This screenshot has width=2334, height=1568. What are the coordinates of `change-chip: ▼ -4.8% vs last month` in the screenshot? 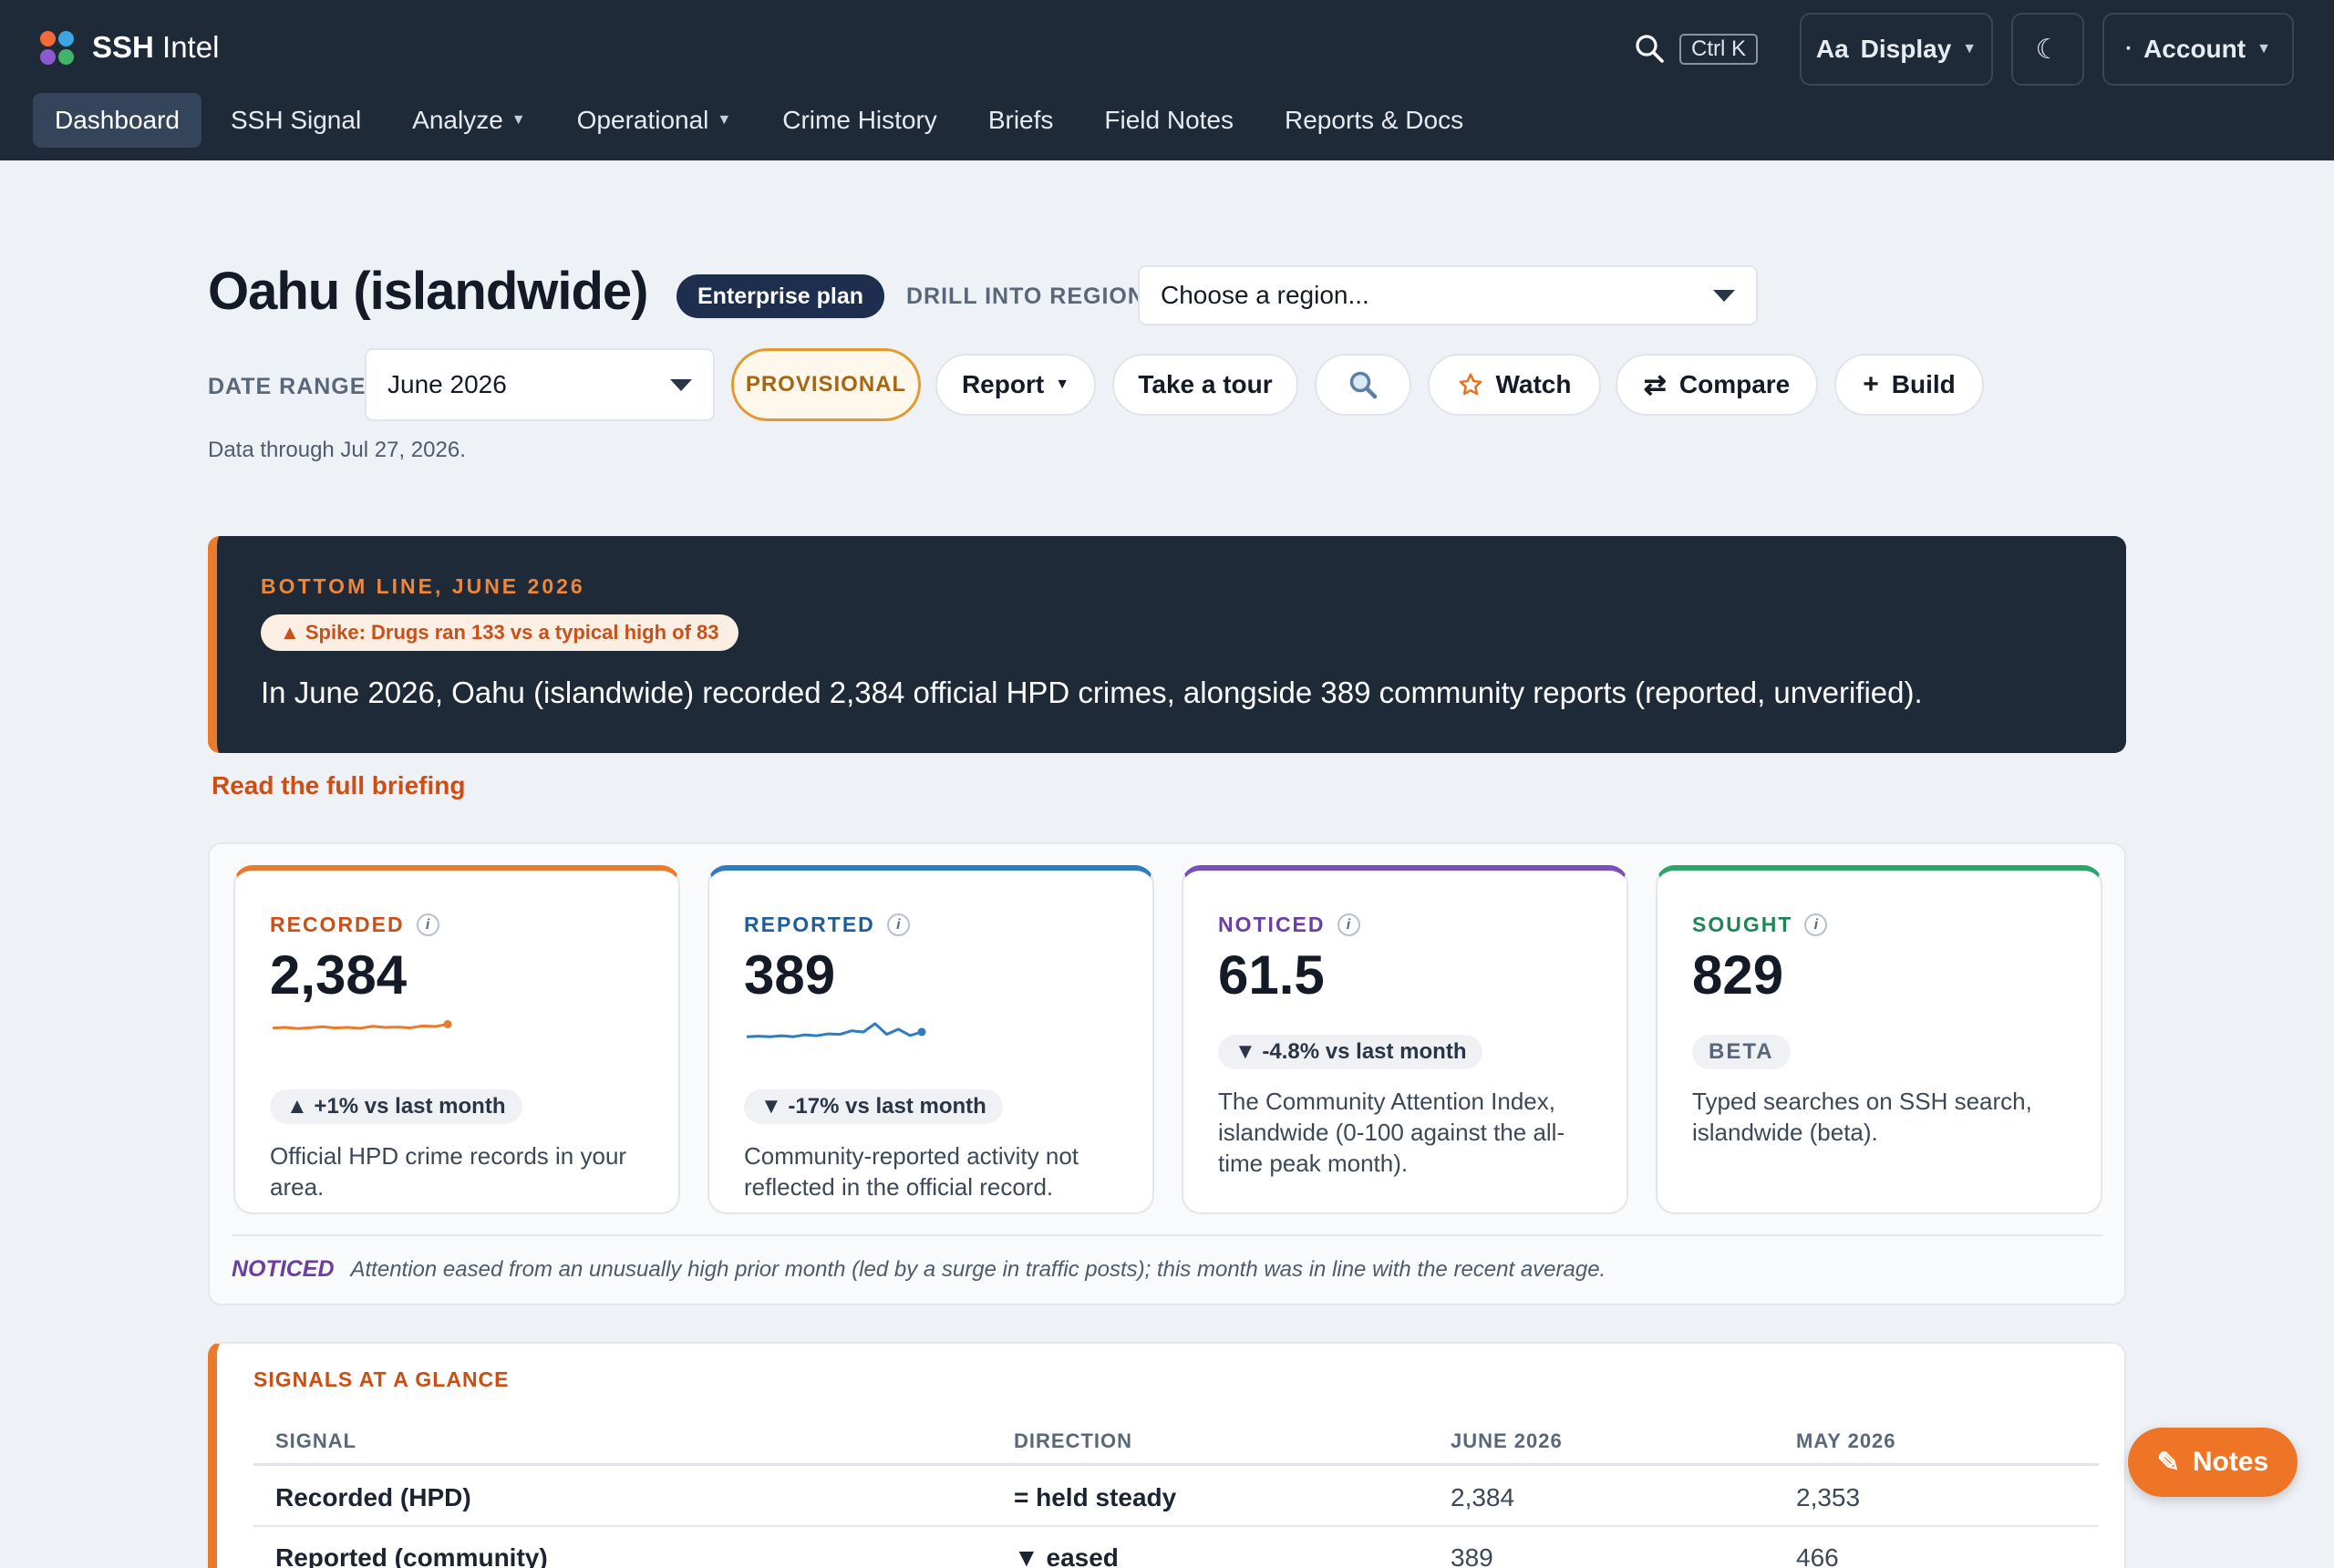 It's located at (1351, 1052).